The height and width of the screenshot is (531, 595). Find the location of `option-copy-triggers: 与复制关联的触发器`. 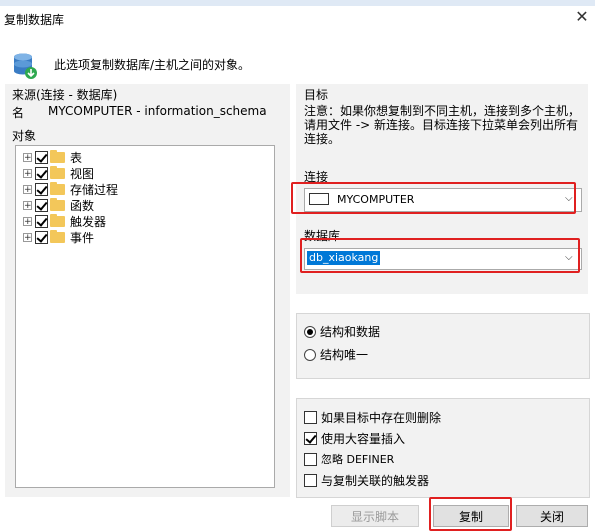

option-copy-triggers: 与复制关联的触发器 is located at coordinates (366, 480).